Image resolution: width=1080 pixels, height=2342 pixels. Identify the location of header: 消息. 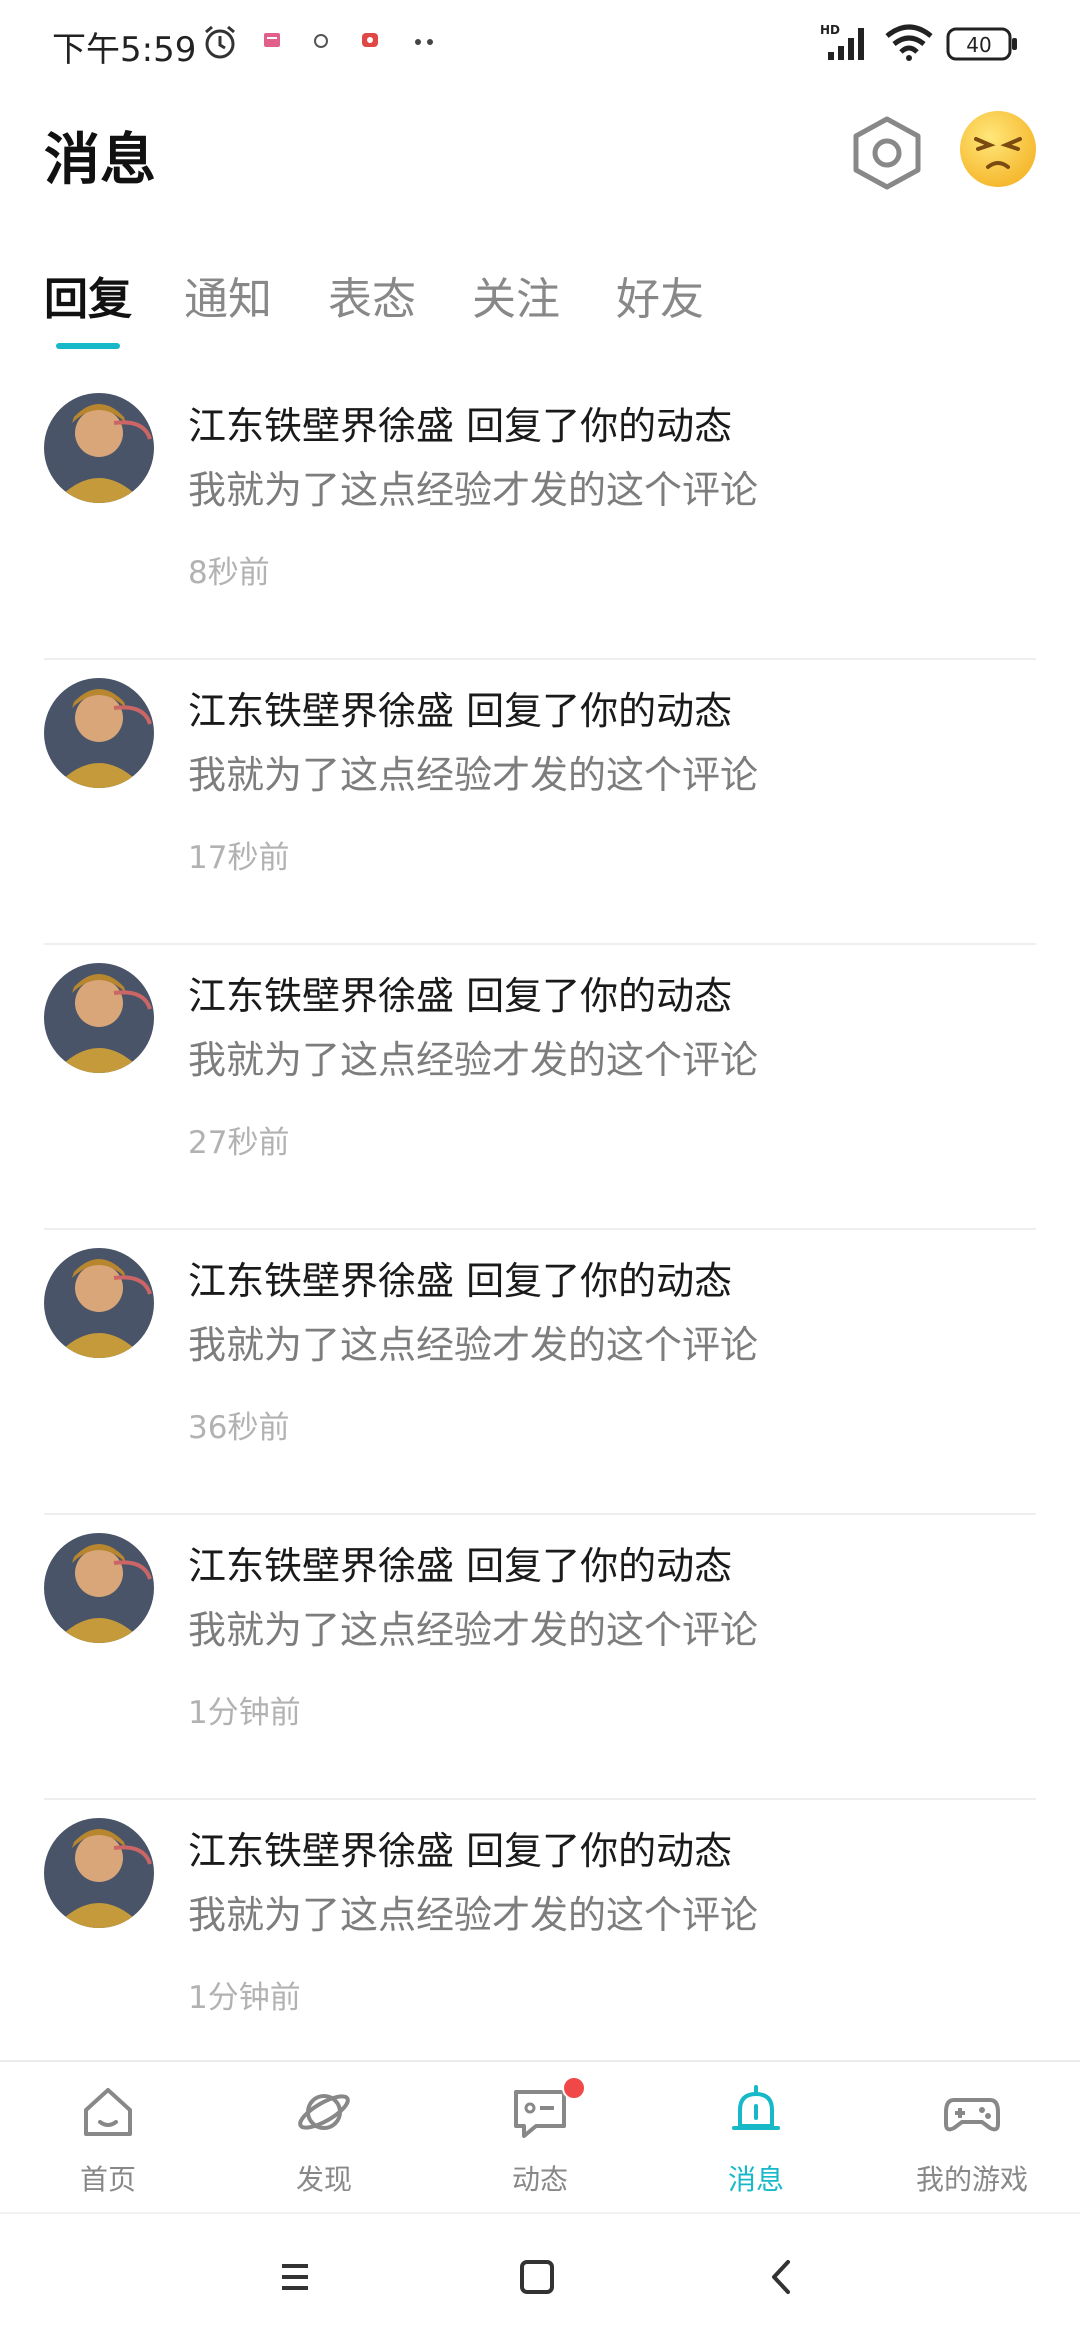
(540, 155).